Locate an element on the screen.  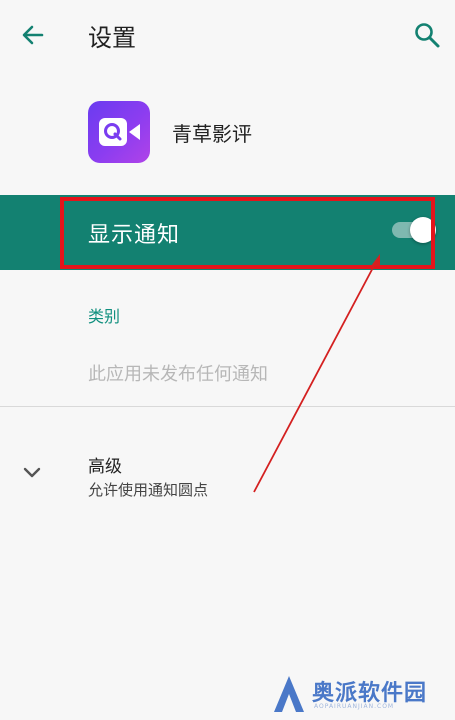
toggle-knob is located at coordinates (423, 230).